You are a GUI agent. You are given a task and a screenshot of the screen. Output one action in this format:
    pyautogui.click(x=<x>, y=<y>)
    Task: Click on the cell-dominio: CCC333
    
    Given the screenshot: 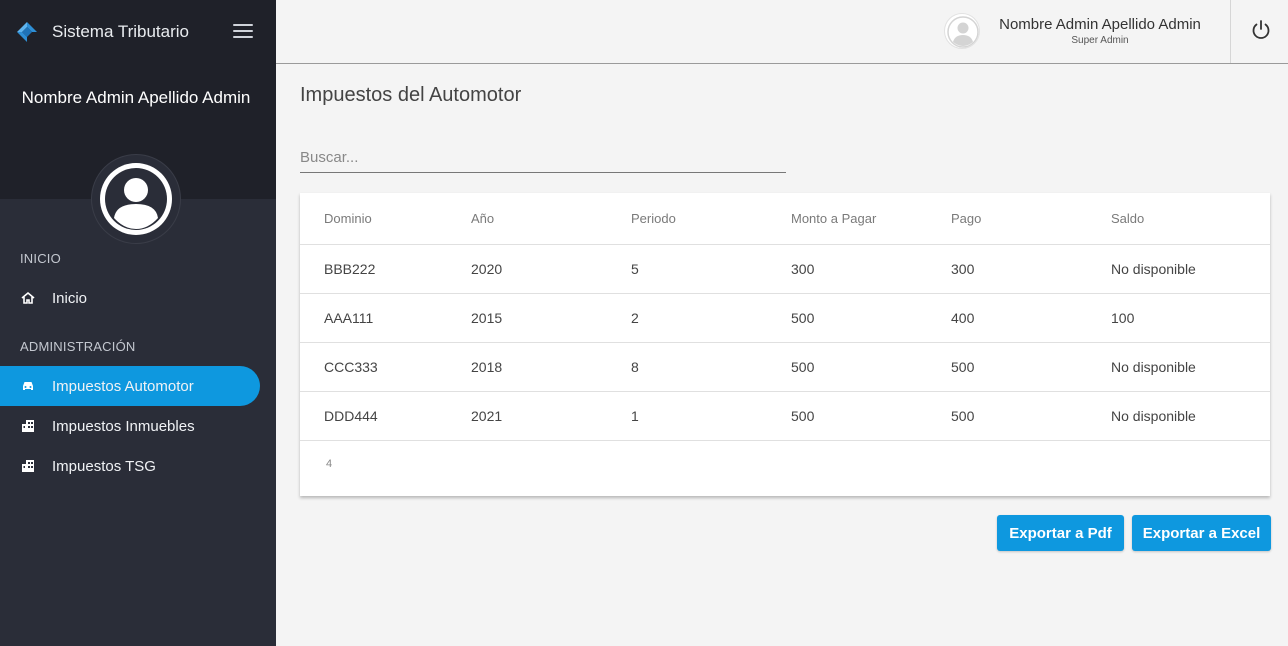 What is the action you would take?
    pyautogui.click(x=385, y=367)
    